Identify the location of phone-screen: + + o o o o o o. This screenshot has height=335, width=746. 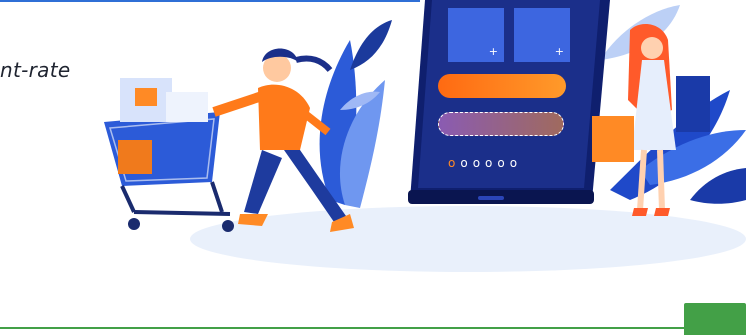
(507, 93).